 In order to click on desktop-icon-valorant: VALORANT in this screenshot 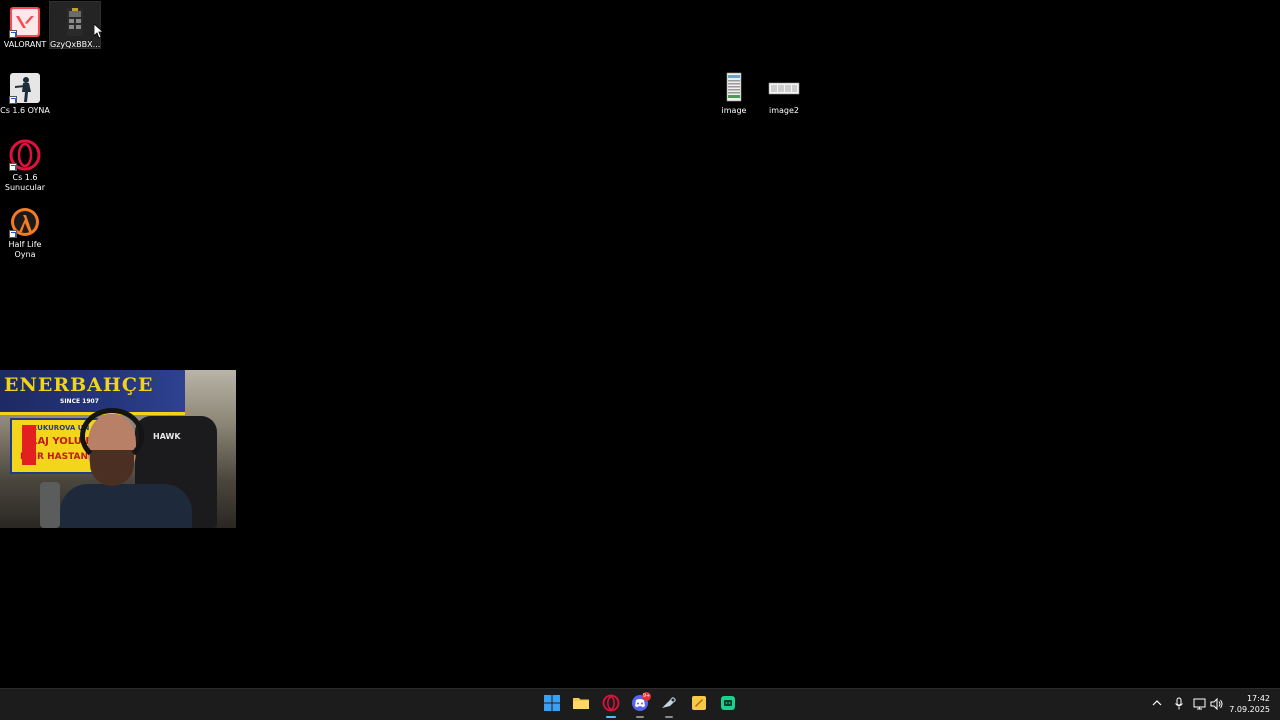, I will do `click(25, 28)`.